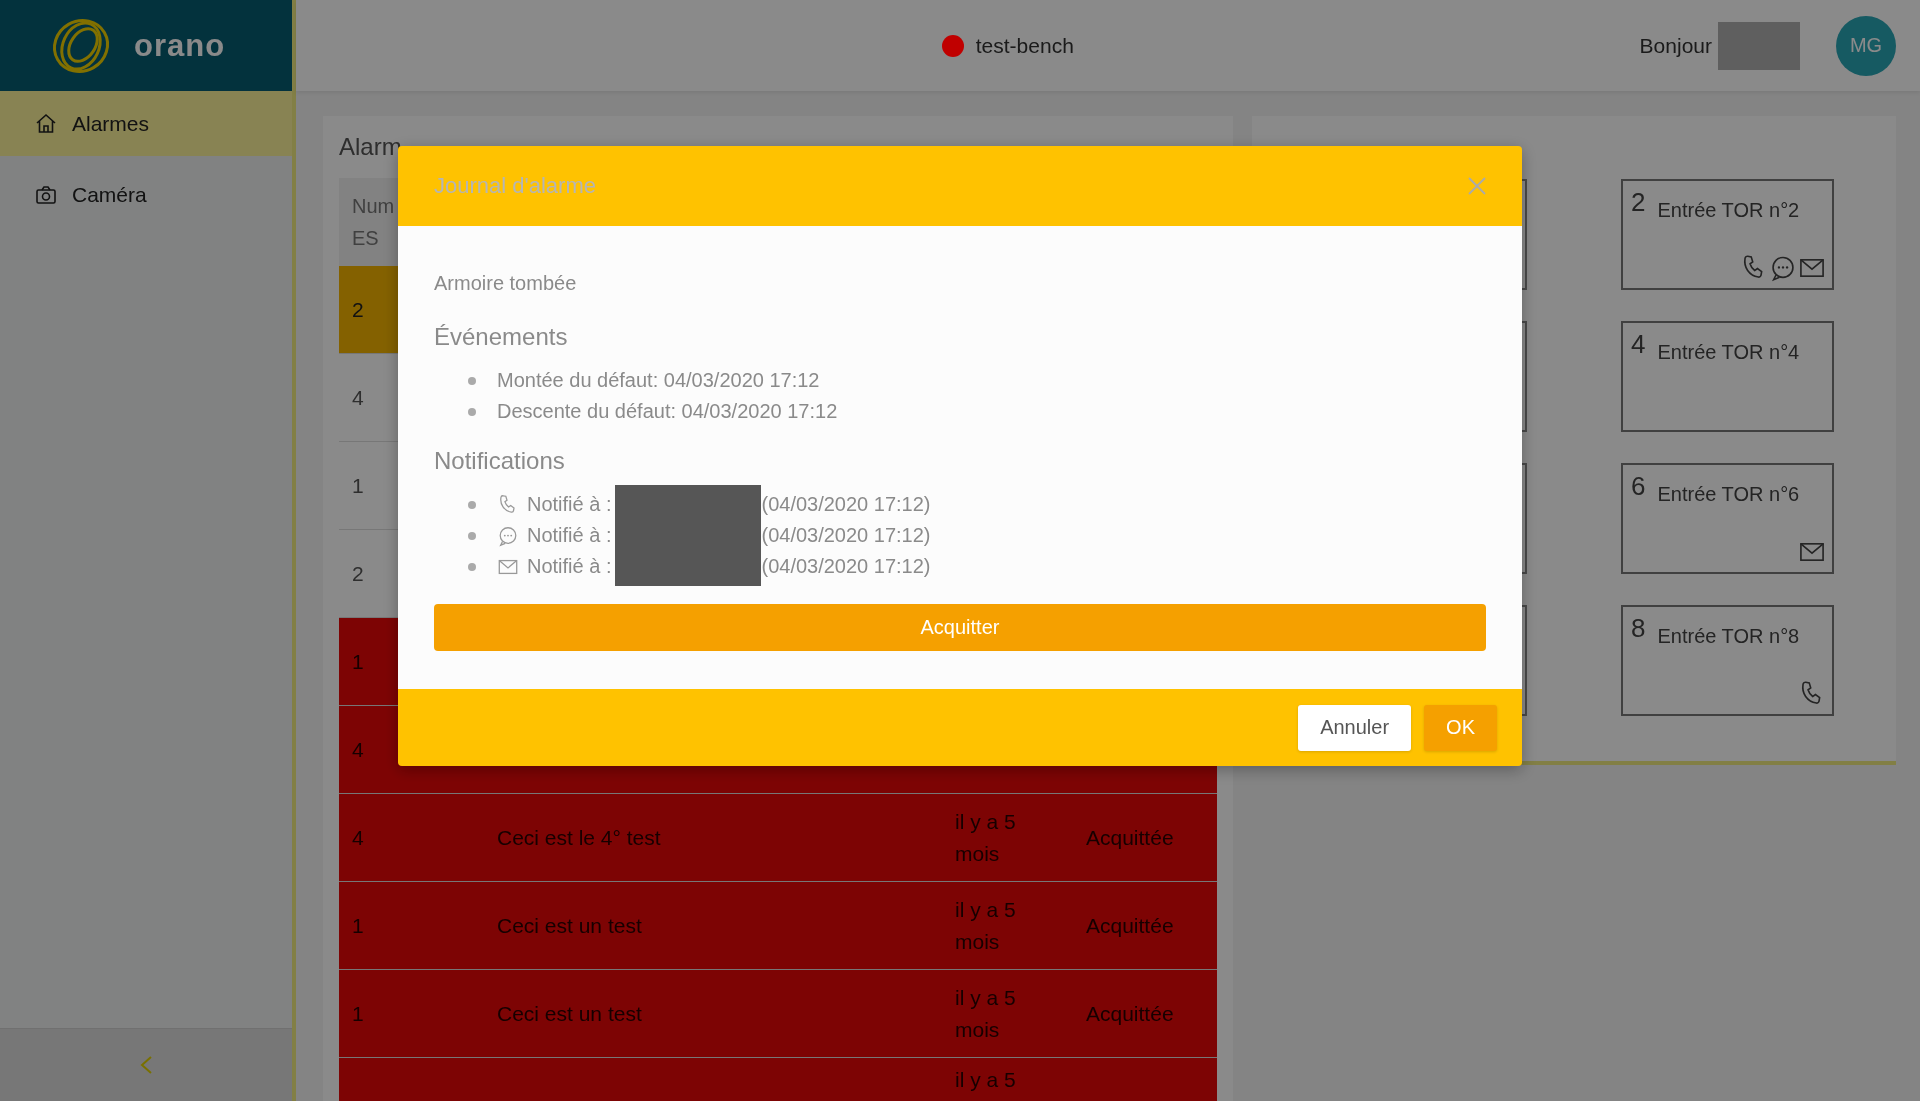 Image resolution: width=1920 pixels, height=1101 pixels. Describe the element at coordinates (515, 186) in the screenshot. I see `dialog-title: Journal d'alarme` at that location.